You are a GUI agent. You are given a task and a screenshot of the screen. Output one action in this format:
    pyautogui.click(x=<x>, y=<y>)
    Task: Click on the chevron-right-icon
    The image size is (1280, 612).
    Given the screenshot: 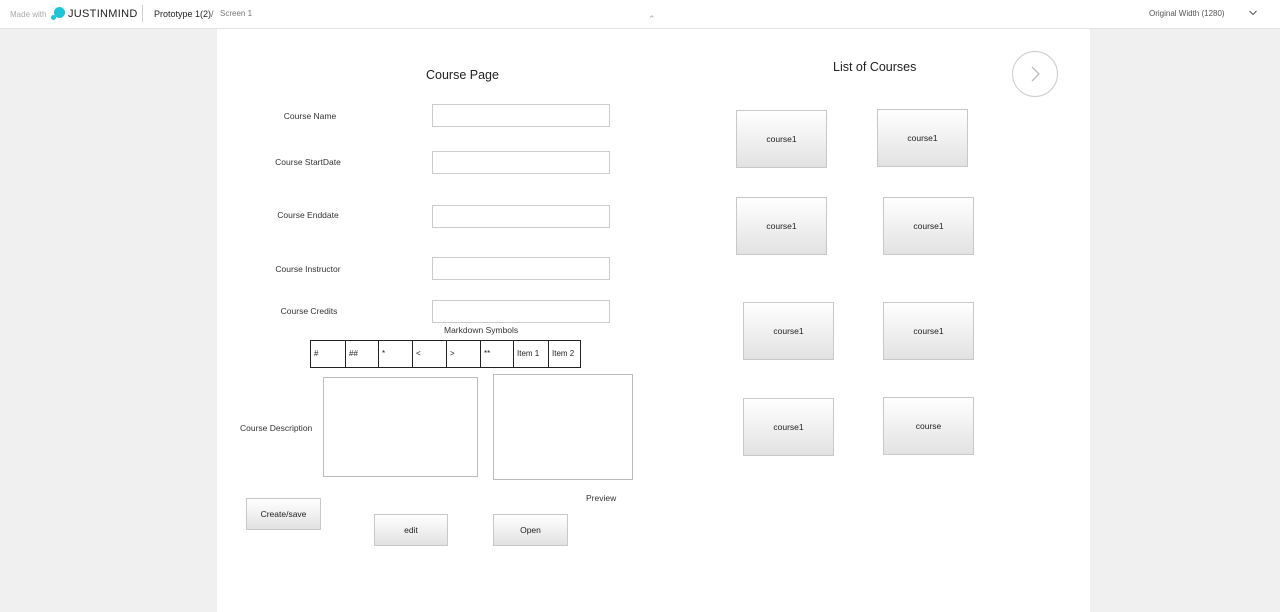 What is the action you would take?
    pyautogui.click(x=1035, y=74)
    